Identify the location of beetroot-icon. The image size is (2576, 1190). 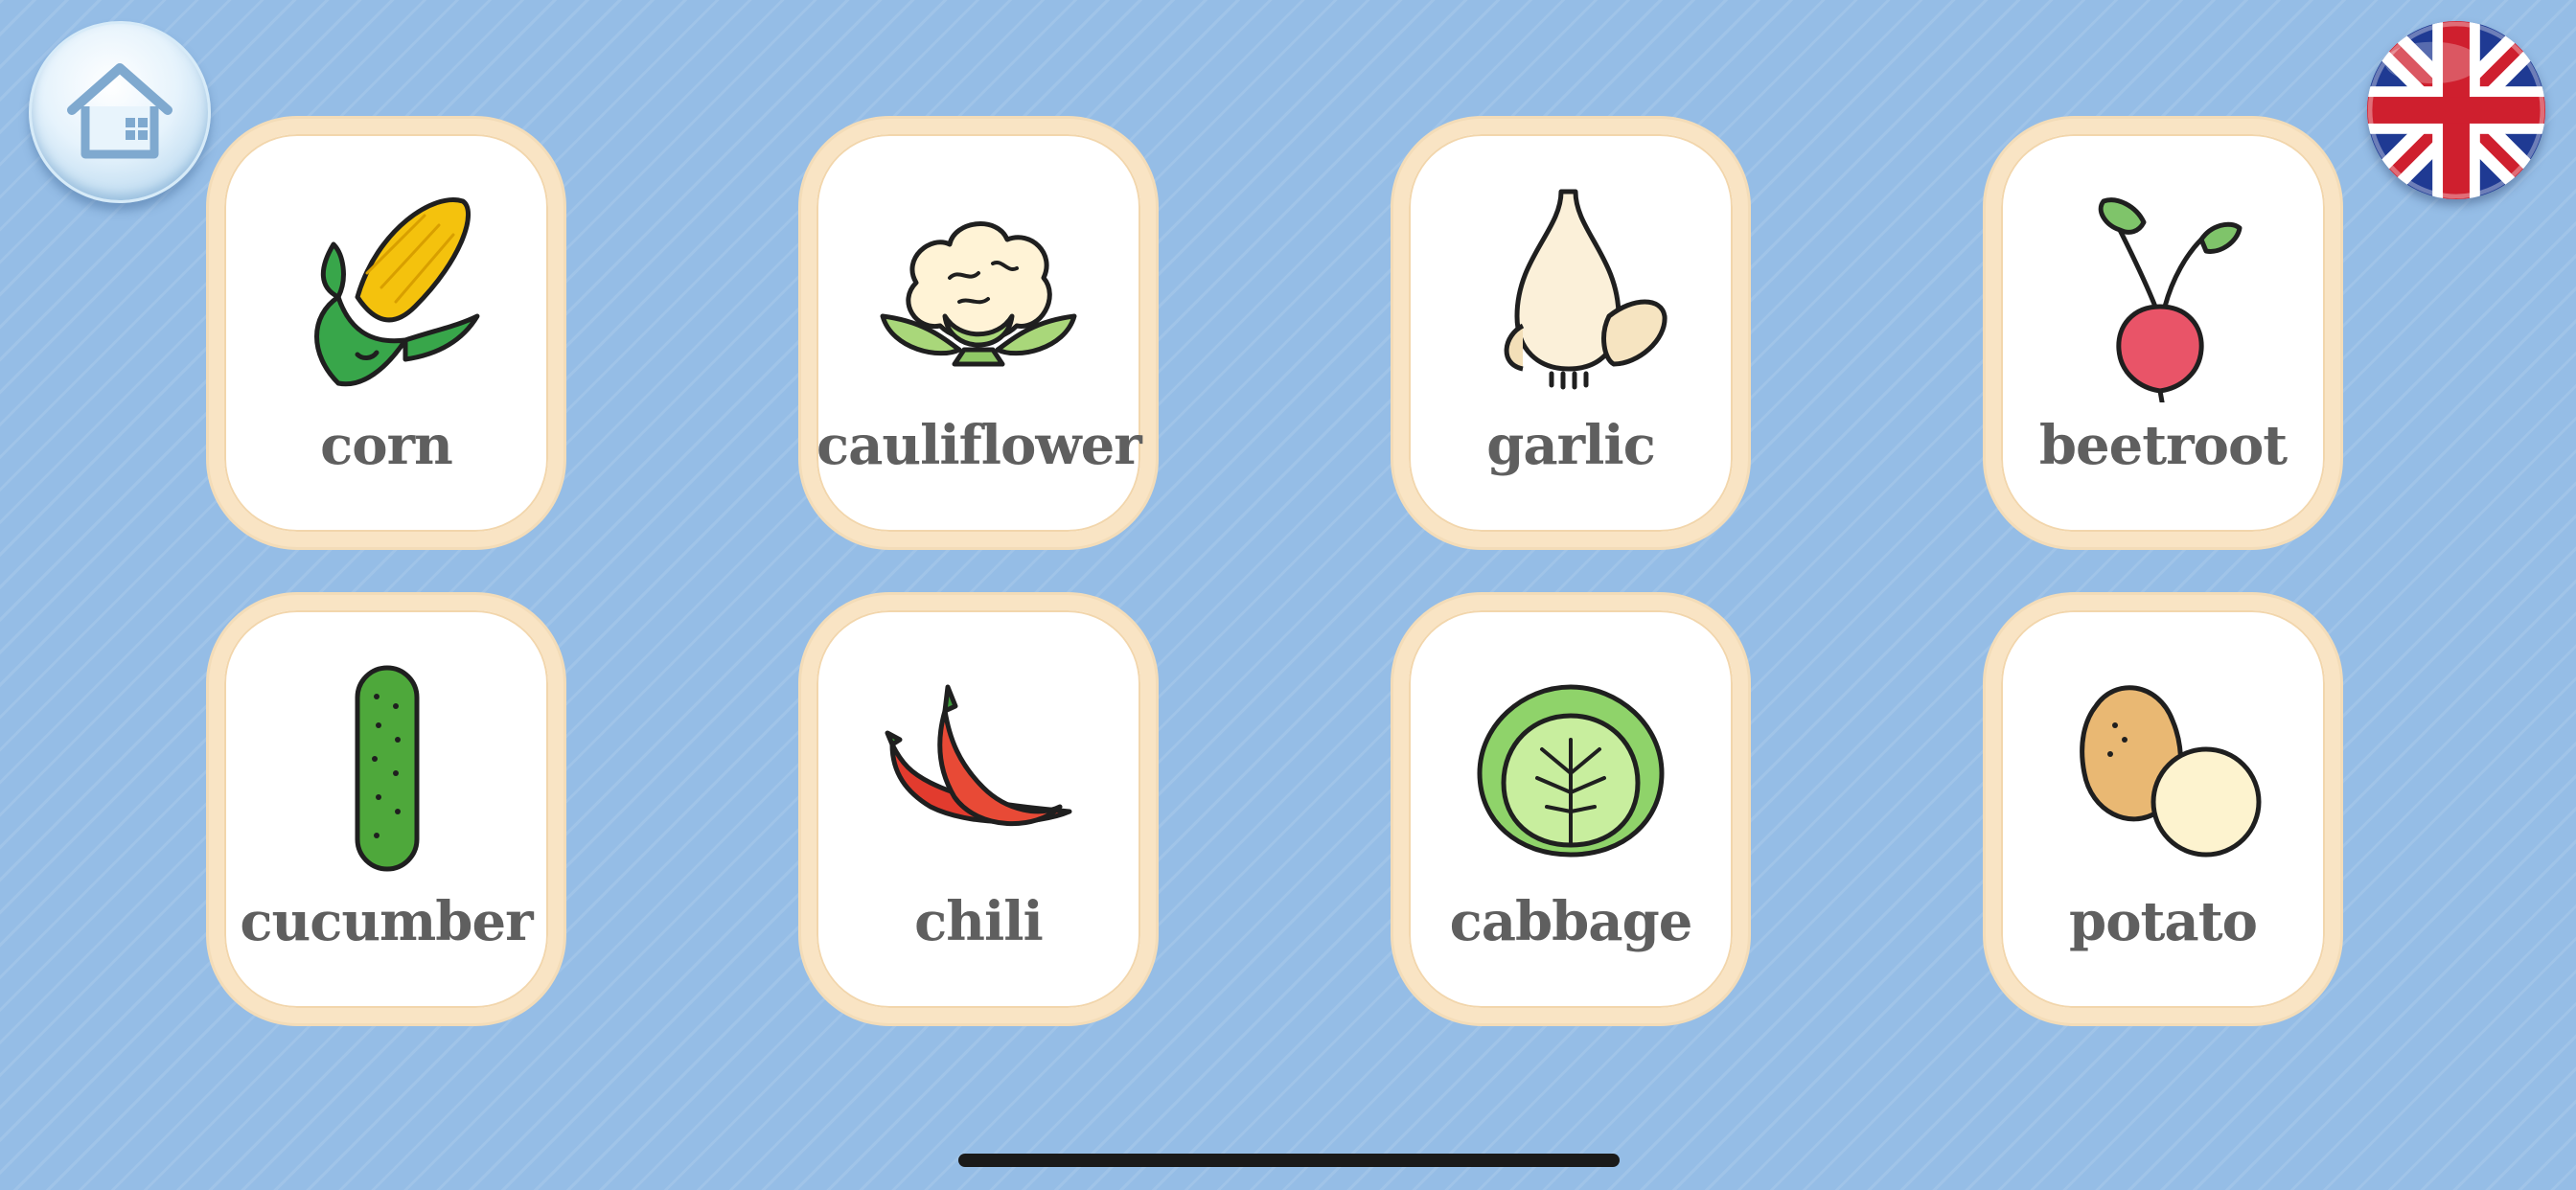
(2170, 300).